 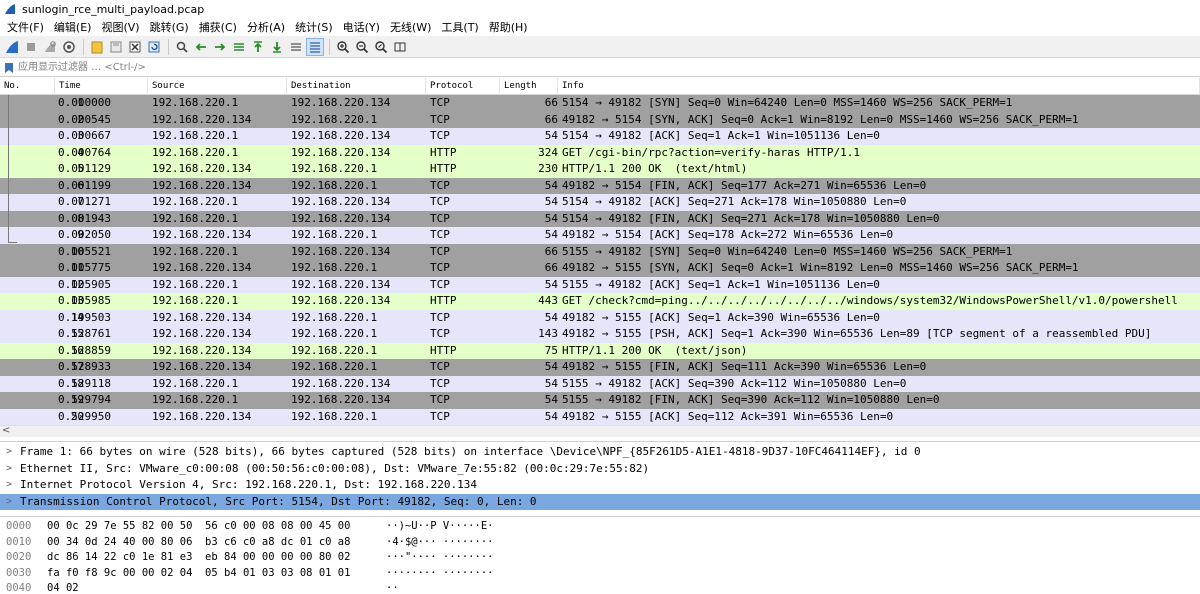 I want to click on byte-offset: 0030, so click(x=19, y=572).